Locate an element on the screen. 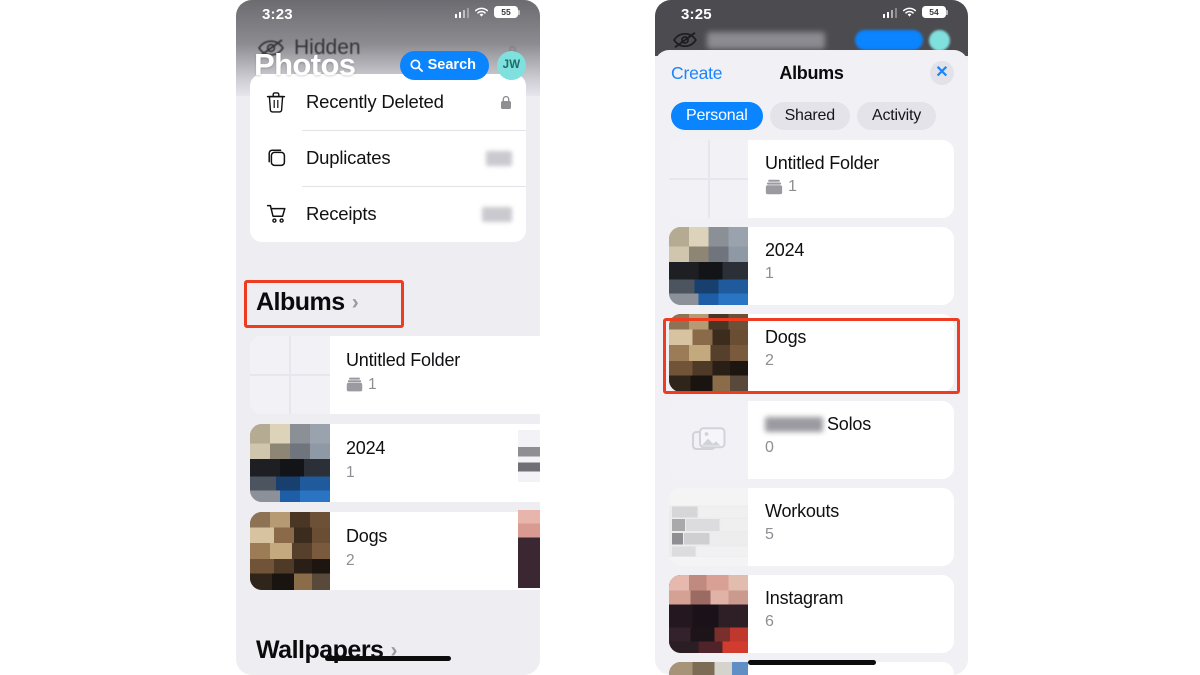 This screenshot has width=1200, height=675. album-count-row: 2 is located at coordinates (443, 561).